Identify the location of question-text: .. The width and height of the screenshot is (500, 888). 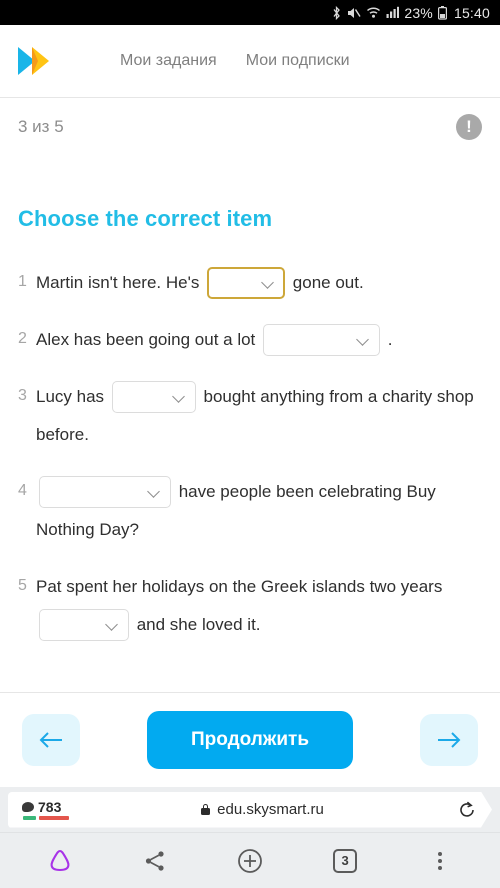
(388, 339).